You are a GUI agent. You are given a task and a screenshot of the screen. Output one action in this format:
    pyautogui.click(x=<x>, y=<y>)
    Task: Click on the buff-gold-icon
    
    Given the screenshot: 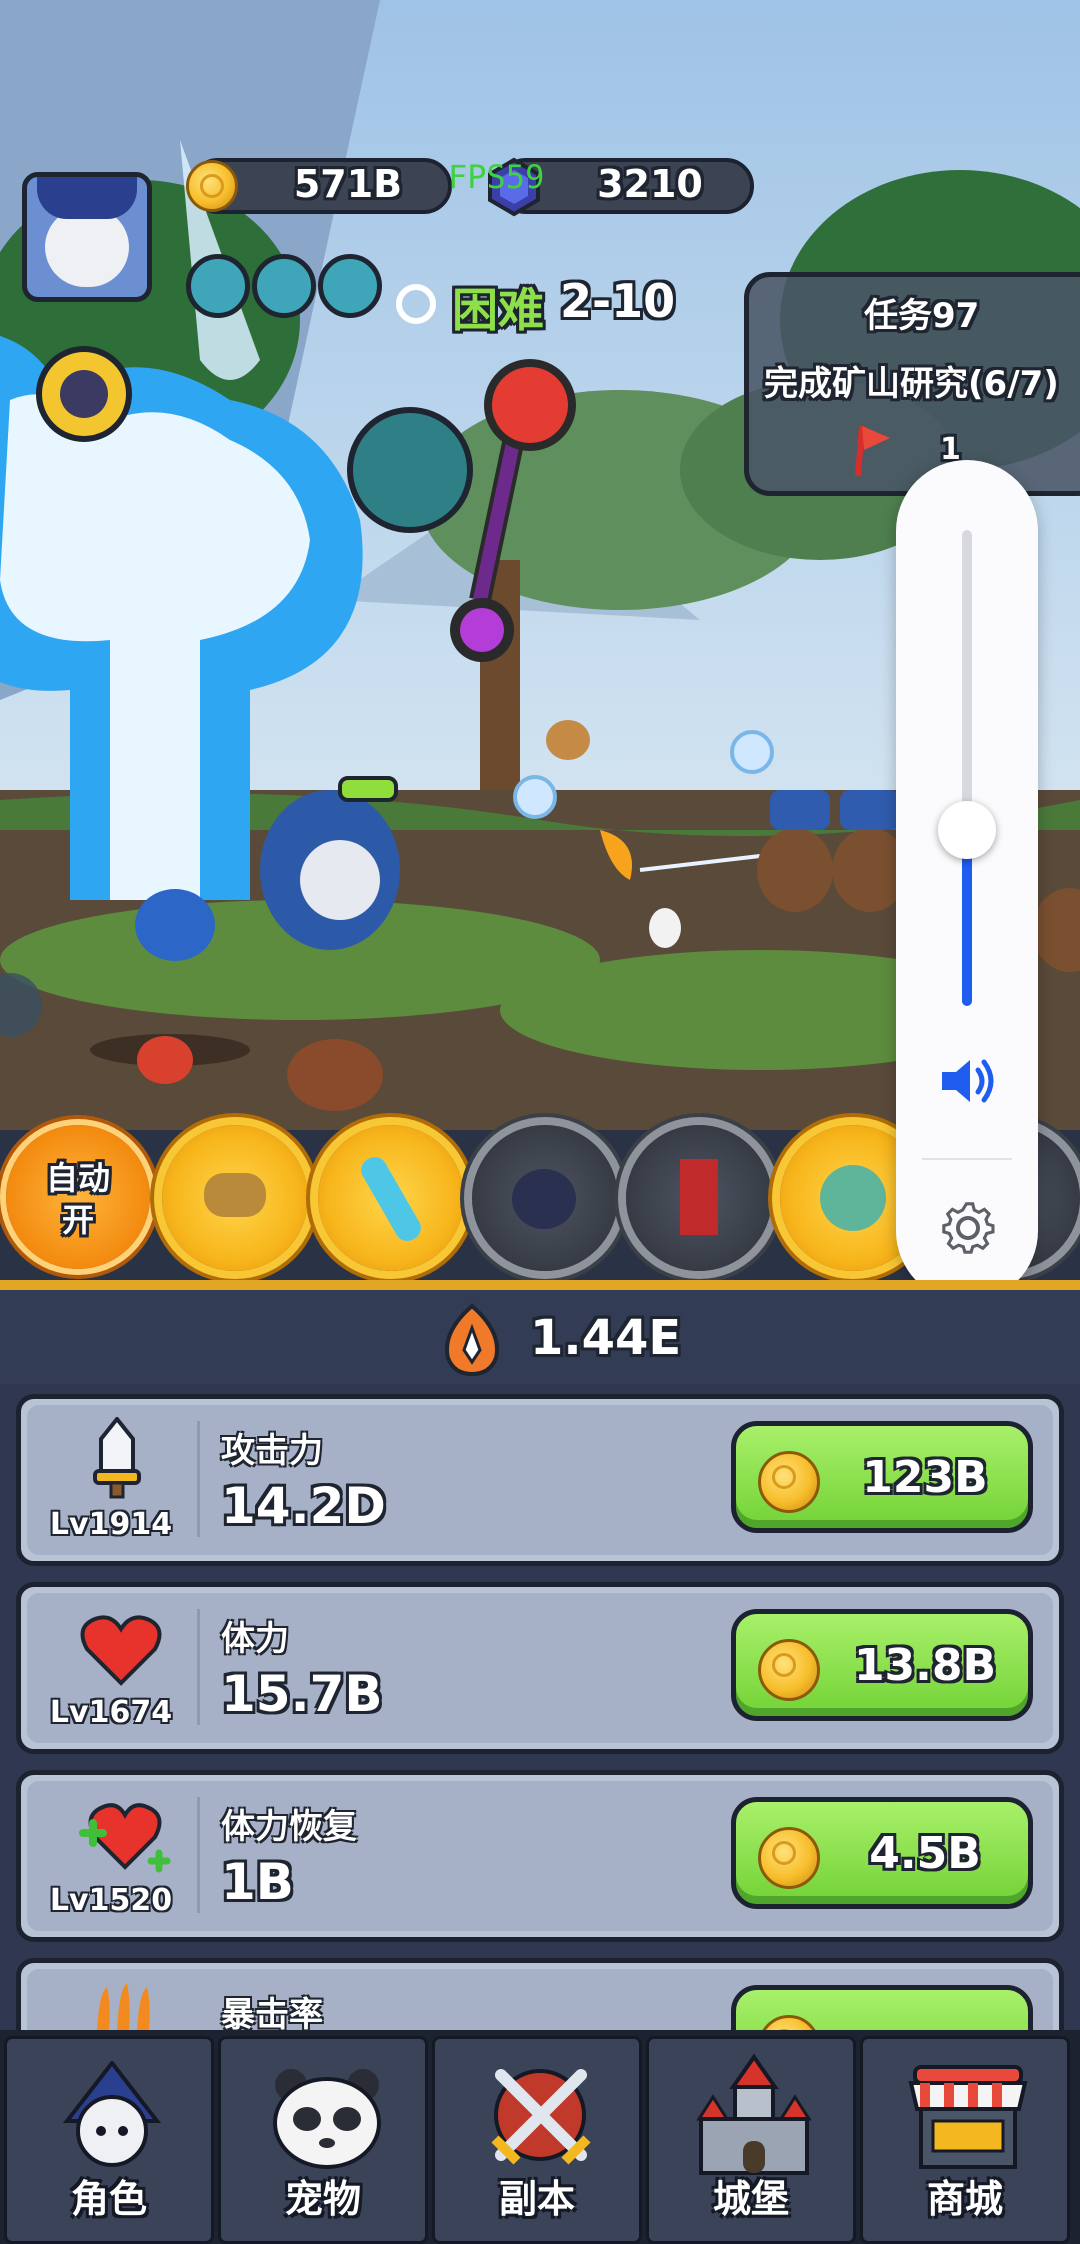 What is the action you would take?
    pyautogui.click(x=218, y=286)
    